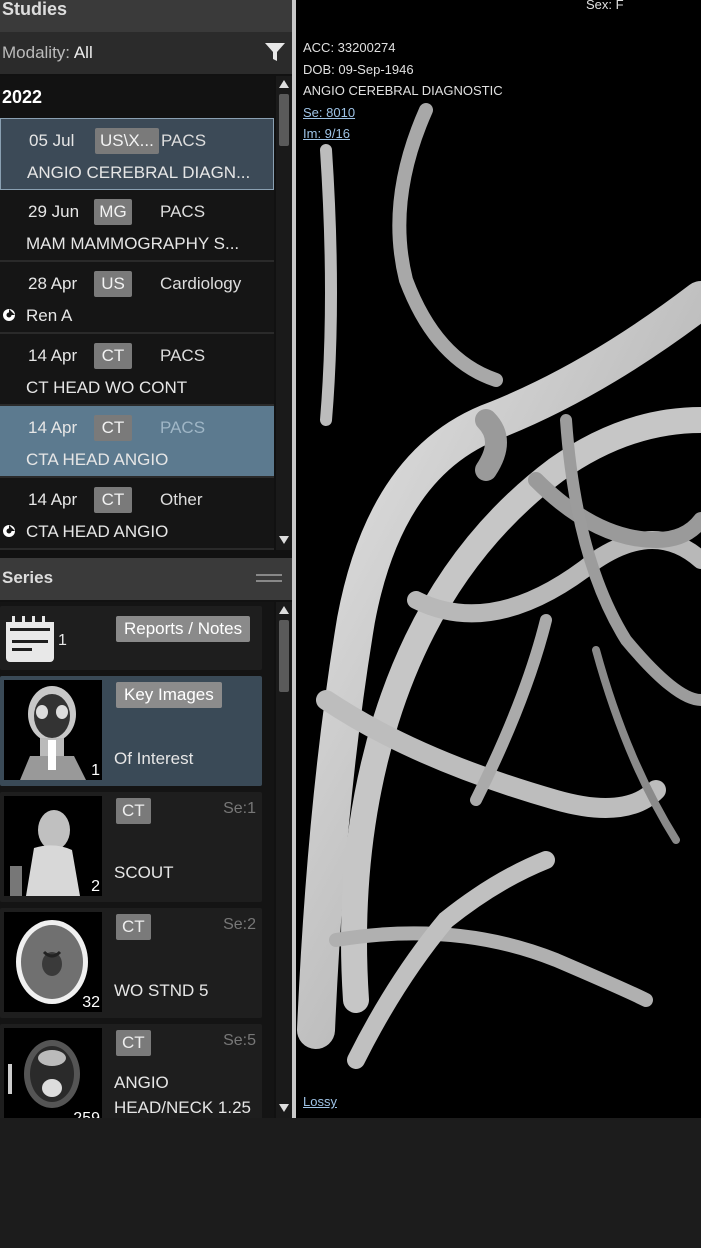 Image resolution: width=701 pixels, height=1248 pixels. I want to click on year-group-header: 2022, so click(137, 97).